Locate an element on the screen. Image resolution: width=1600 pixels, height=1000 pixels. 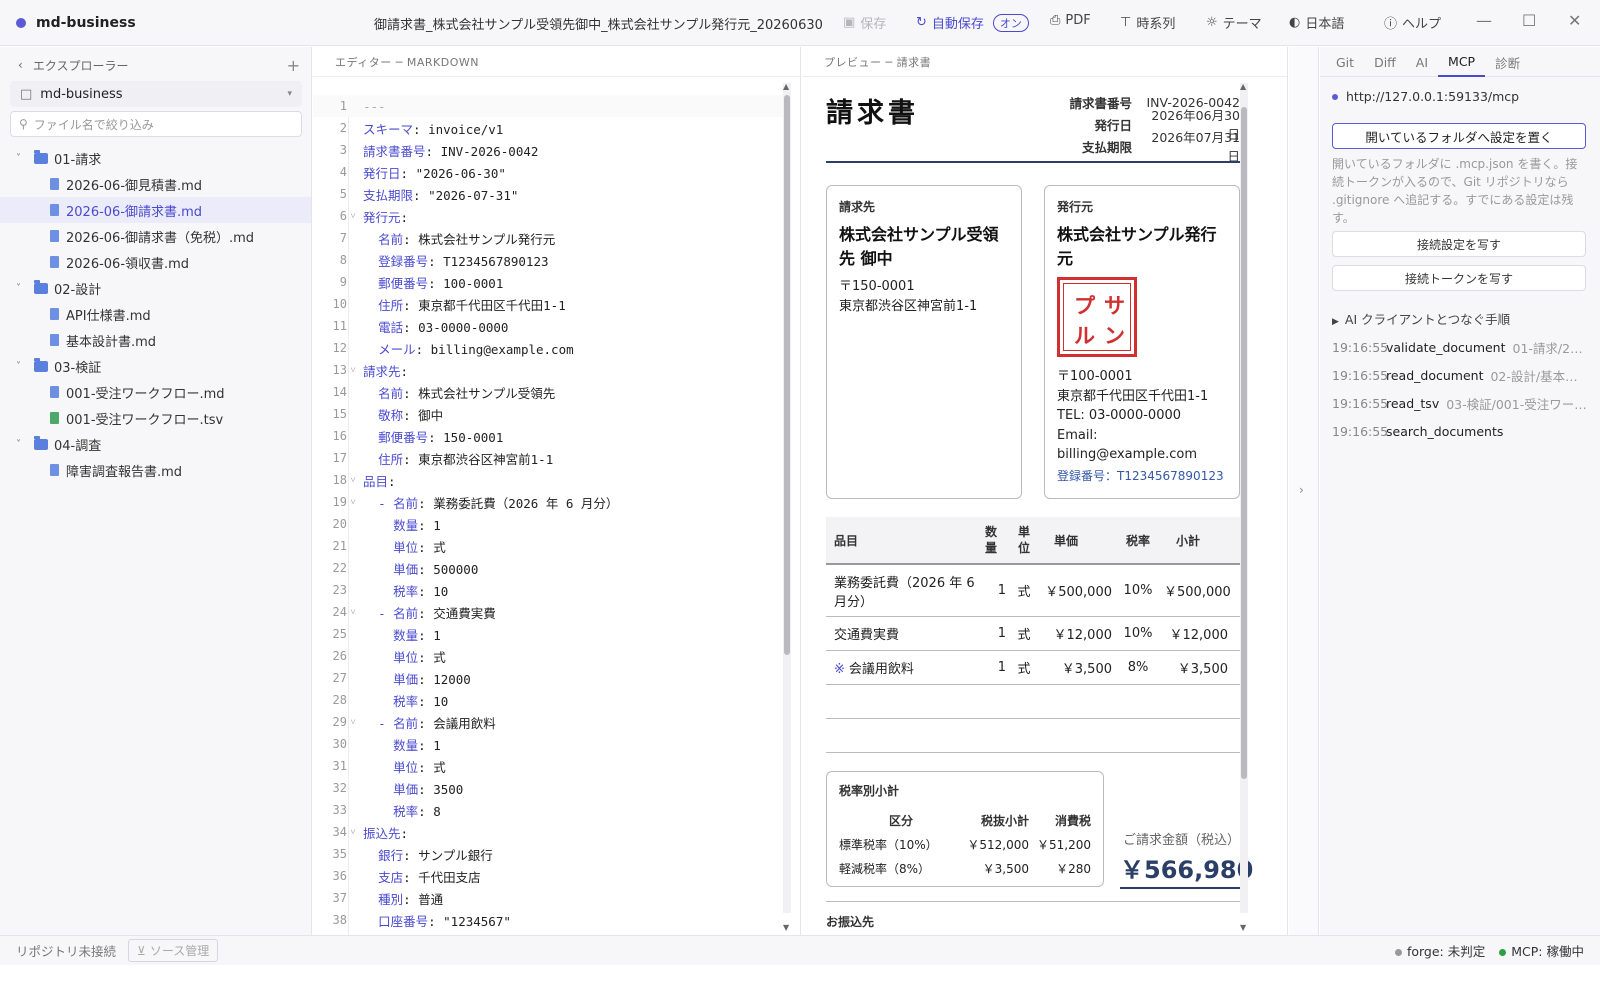
code-line: 37 種別: 普通 is located at coordinates (548, 898).